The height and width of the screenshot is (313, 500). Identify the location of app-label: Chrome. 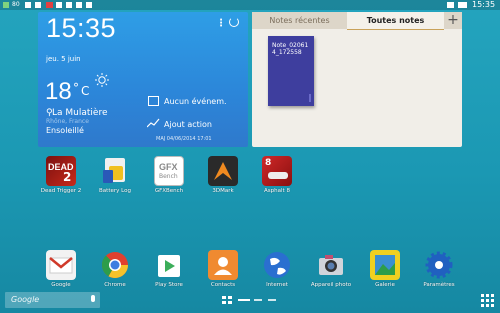
(115, 285).